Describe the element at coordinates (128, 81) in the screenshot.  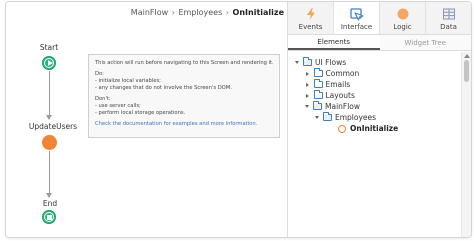
I see `note-do-item: - initialize local variables;` at that location.